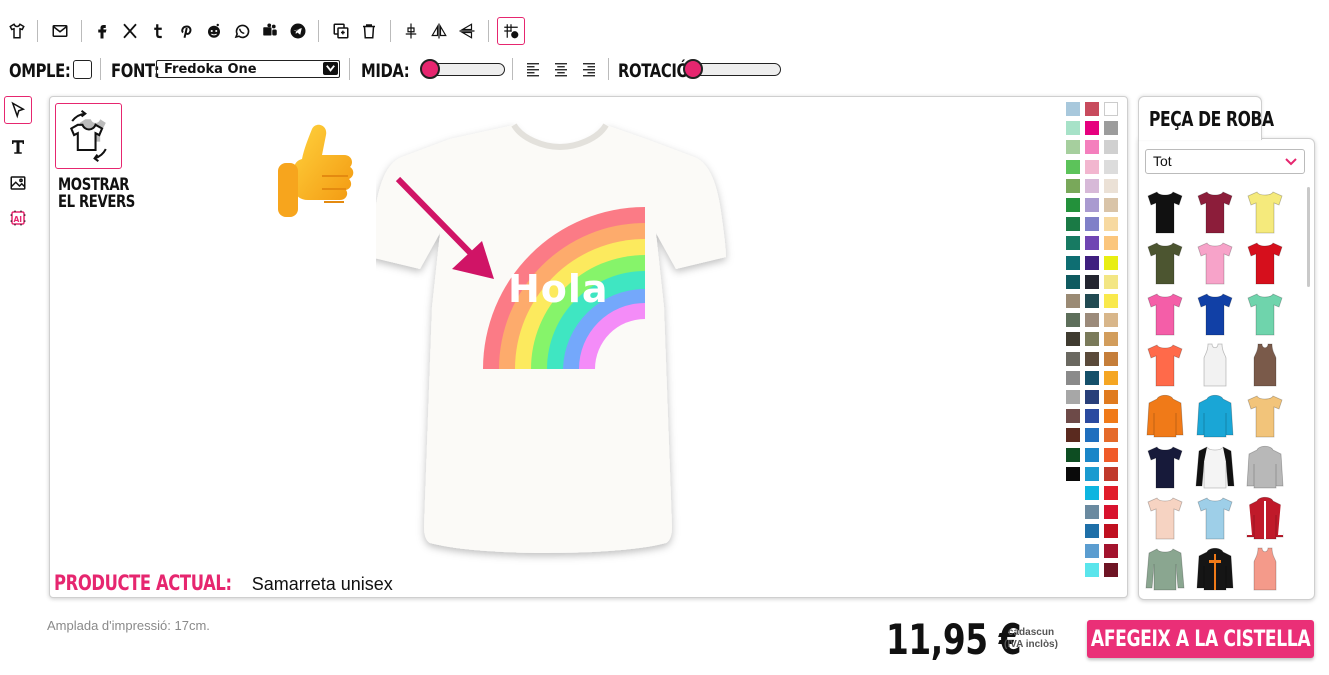 This screenshot has height=675, width=1329. Describe the element at coordinates (533, 69) in the screenshot. I see `align-left-icon` at that location.